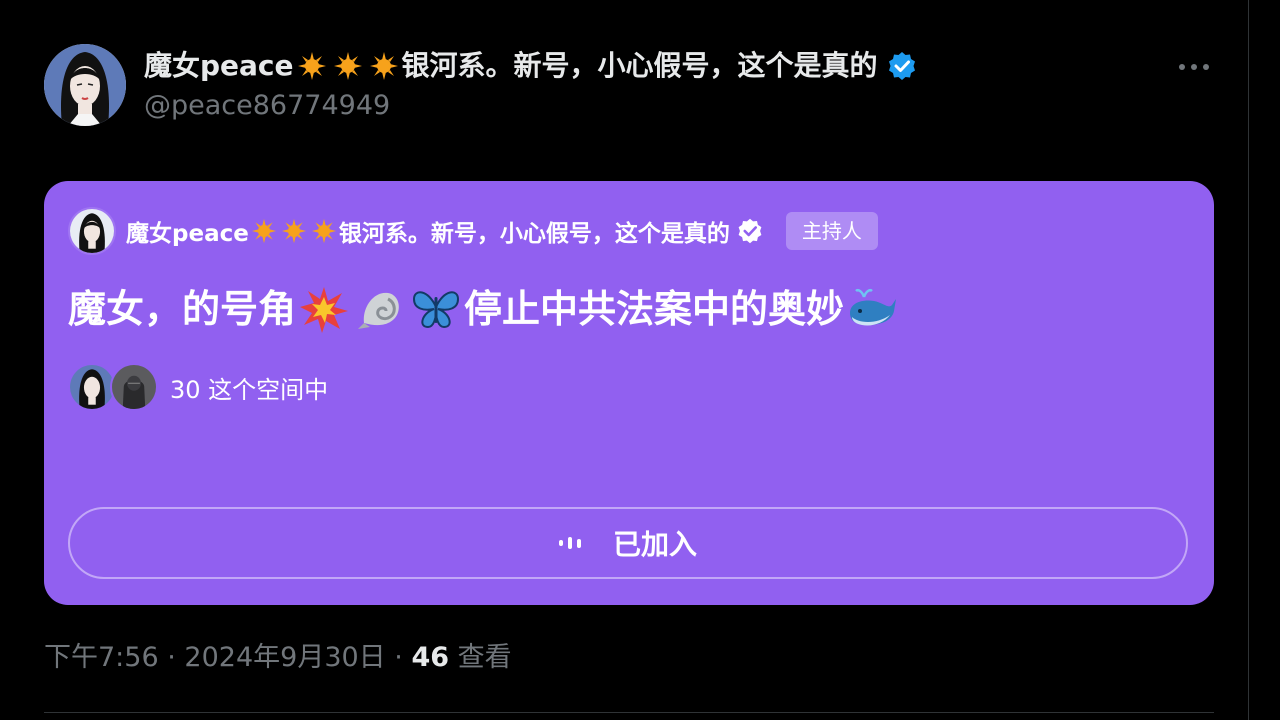 The height and width of the screenshot is (720, 1280). Describe the element at coordinates (534, 234) in the screenshot. I see `host-name-suffix: 银河系。新号，小心假号，这个是真的` at that location.